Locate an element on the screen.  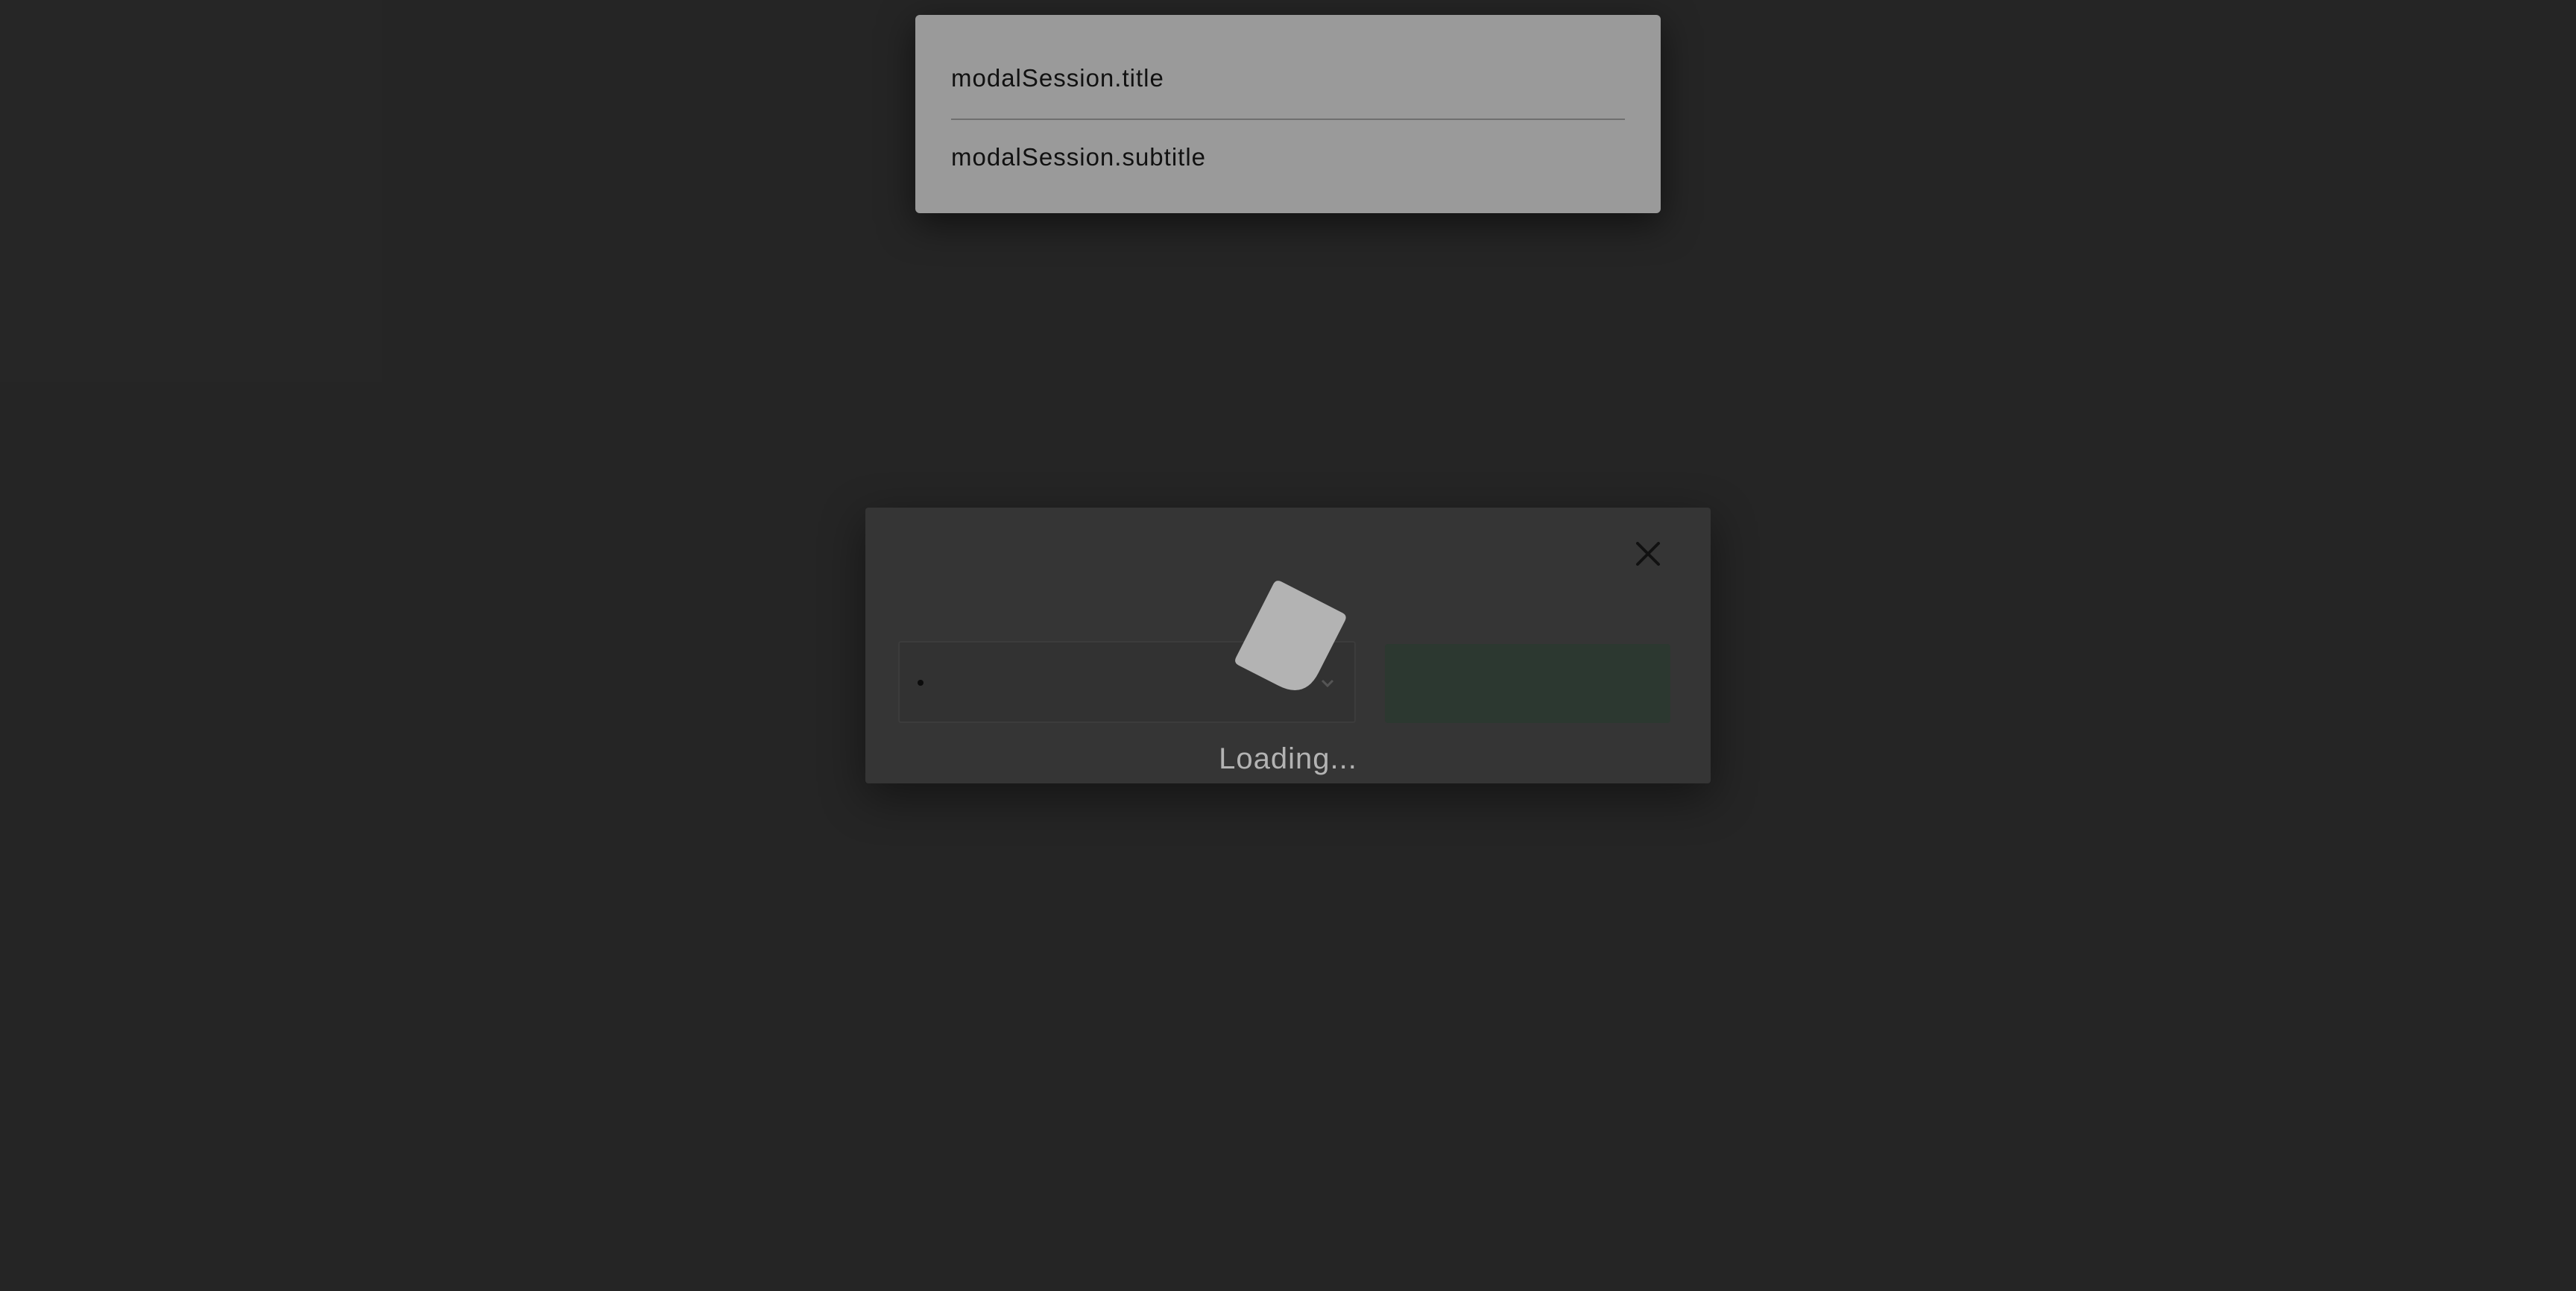
toast-divider is located at coordinates (1288, 119).